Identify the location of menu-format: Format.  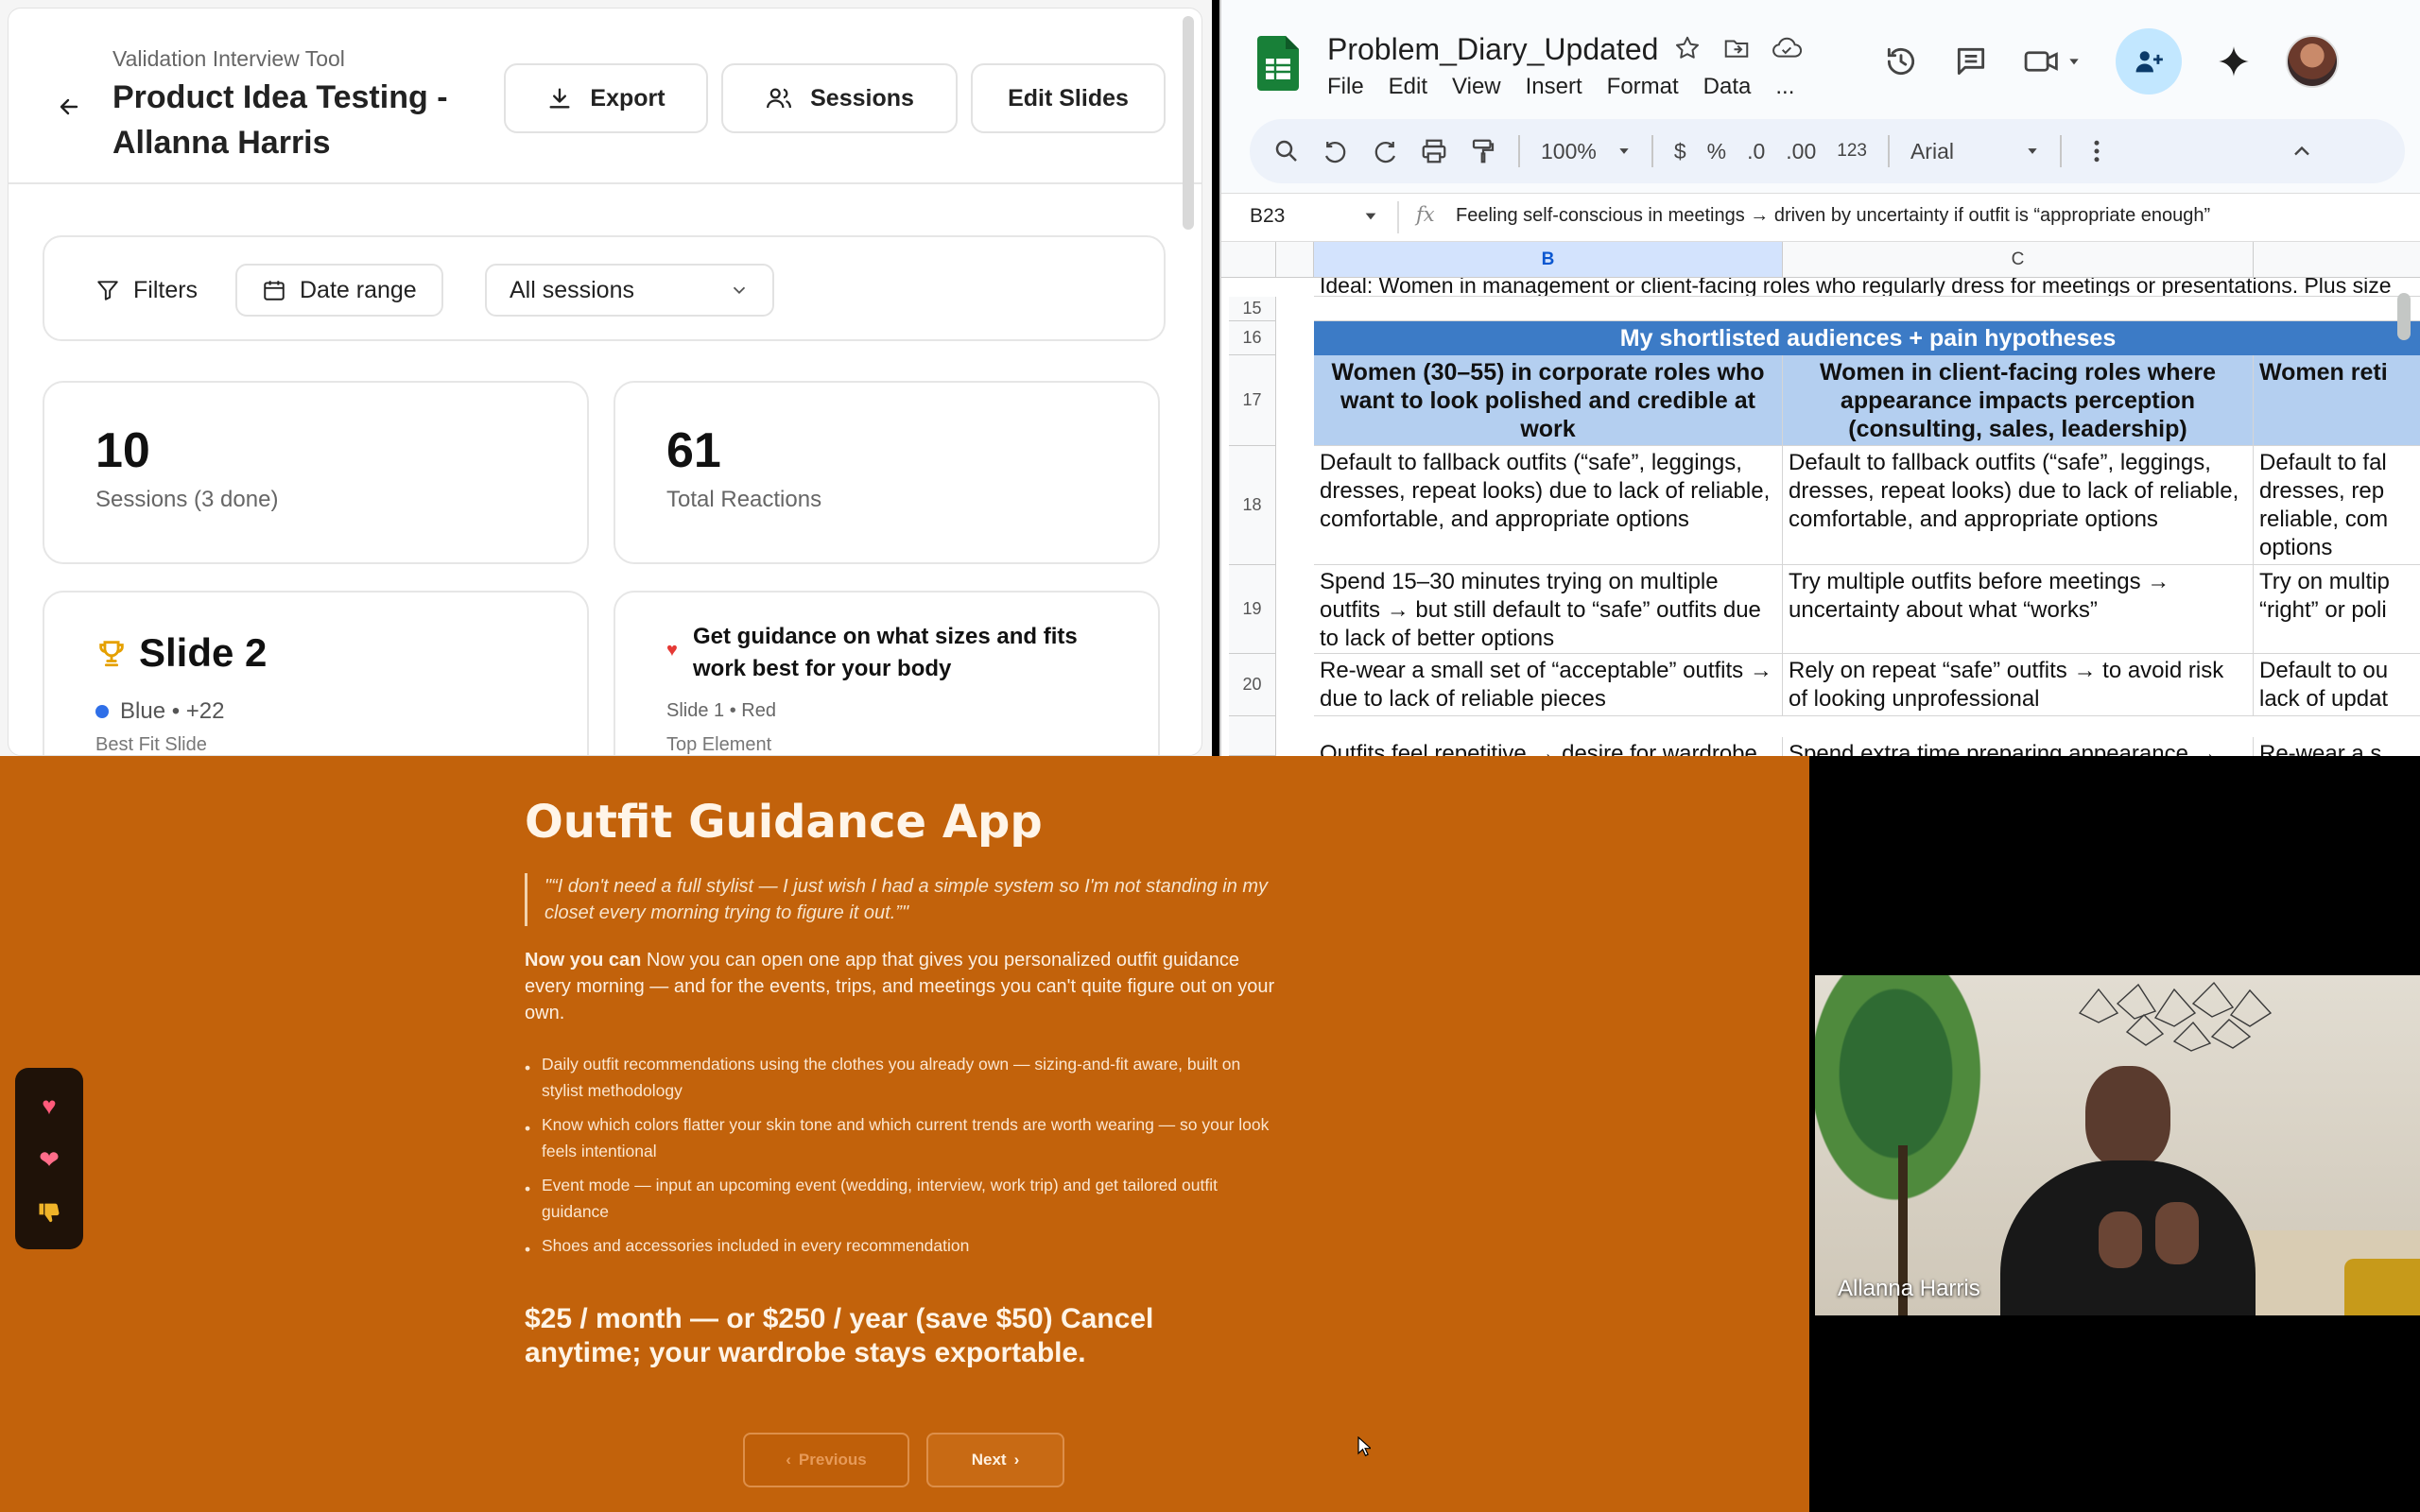
(1643, 87).